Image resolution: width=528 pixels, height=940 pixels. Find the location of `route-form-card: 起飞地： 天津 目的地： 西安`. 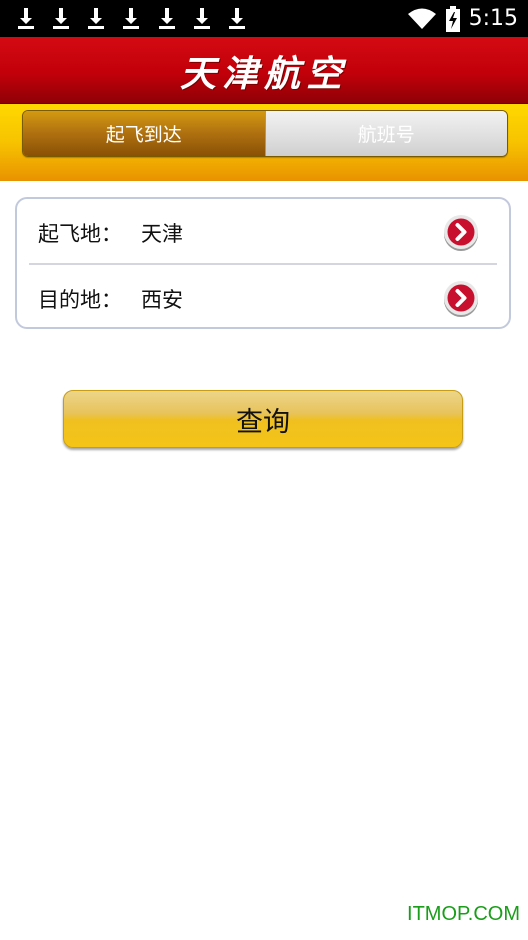

route-form-card: 起飞地： 天津 目的地： 西安 is located at coordinates (263, 263).